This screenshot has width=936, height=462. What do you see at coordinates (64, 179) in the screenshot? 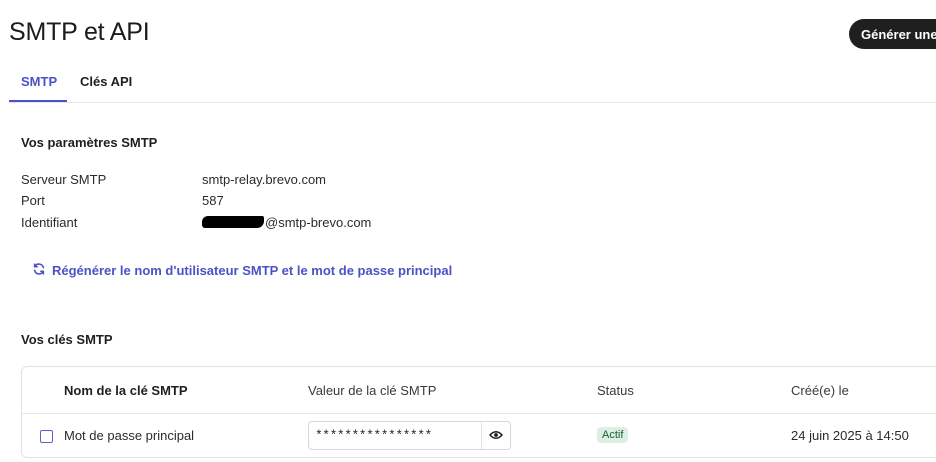
I see `smtp-server-label: Serveur SMTP` at bounding box center [64, 179].